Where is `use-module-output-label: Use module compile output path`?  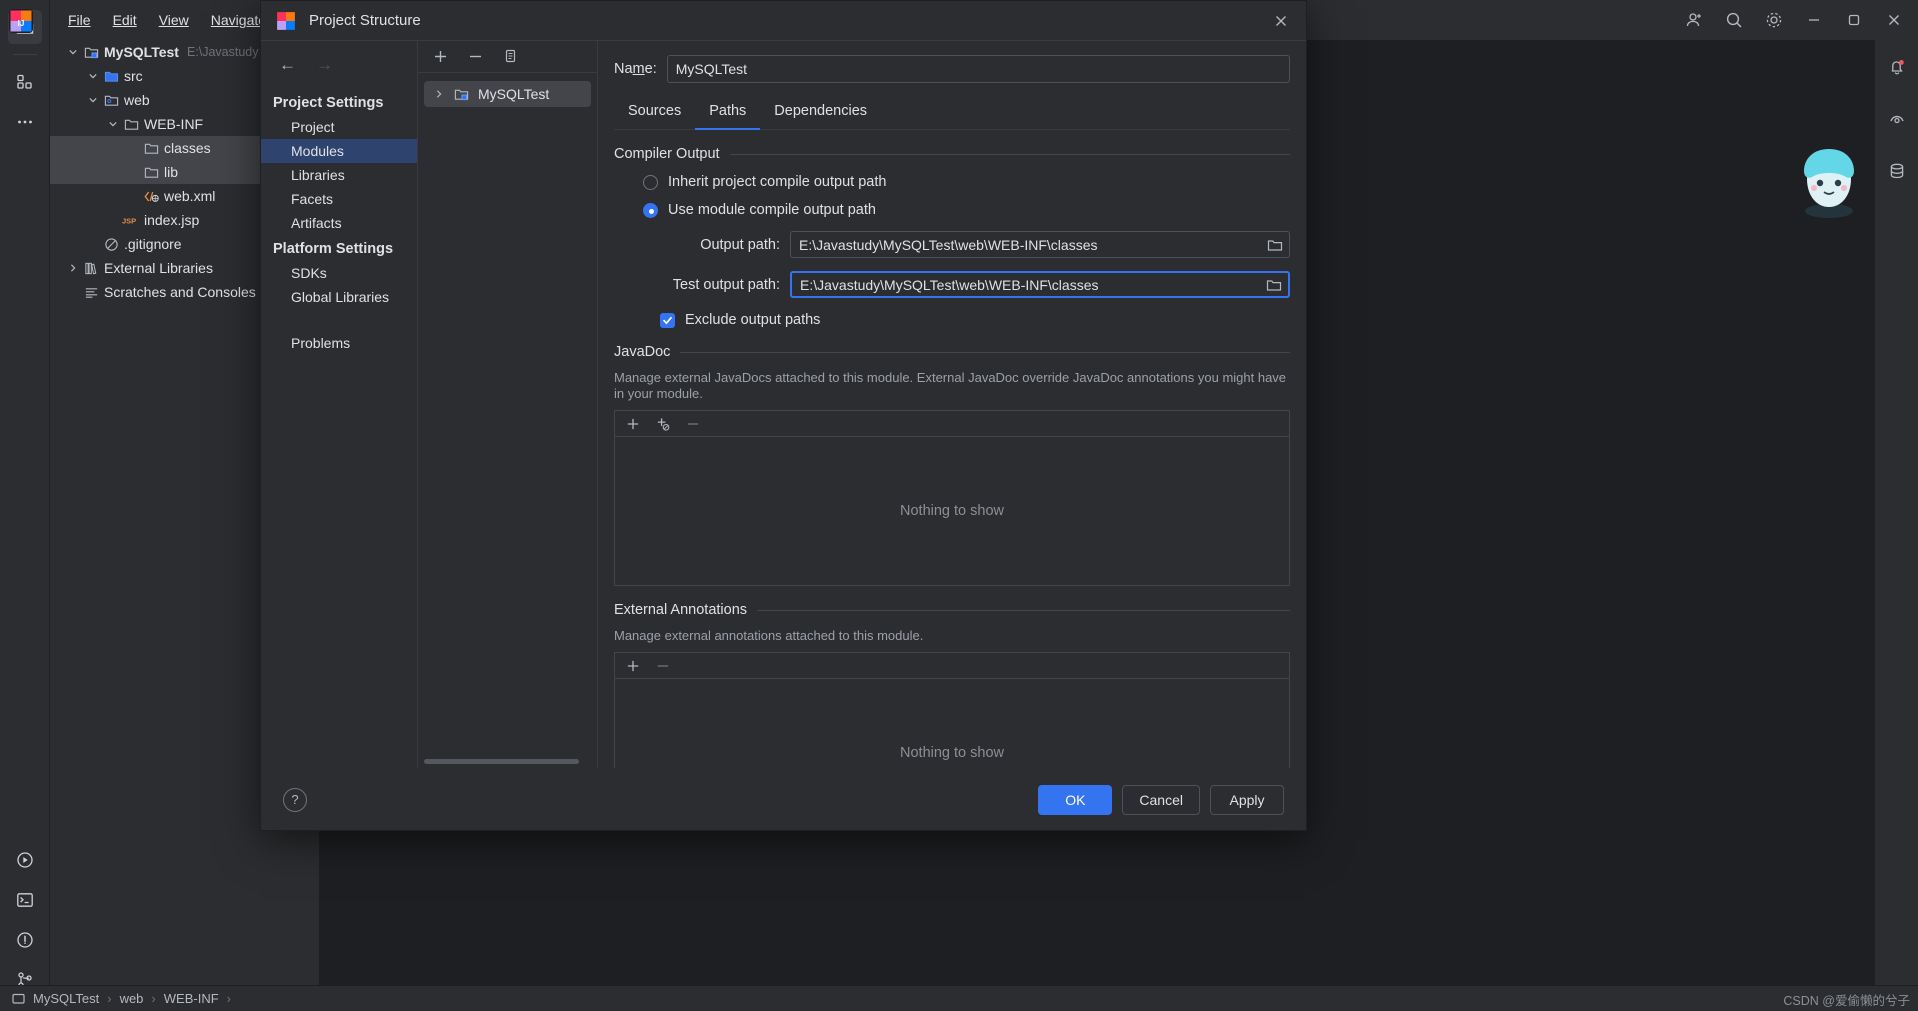
use-module-output-label: Use module compile output path is located at coordinates (772, 210).